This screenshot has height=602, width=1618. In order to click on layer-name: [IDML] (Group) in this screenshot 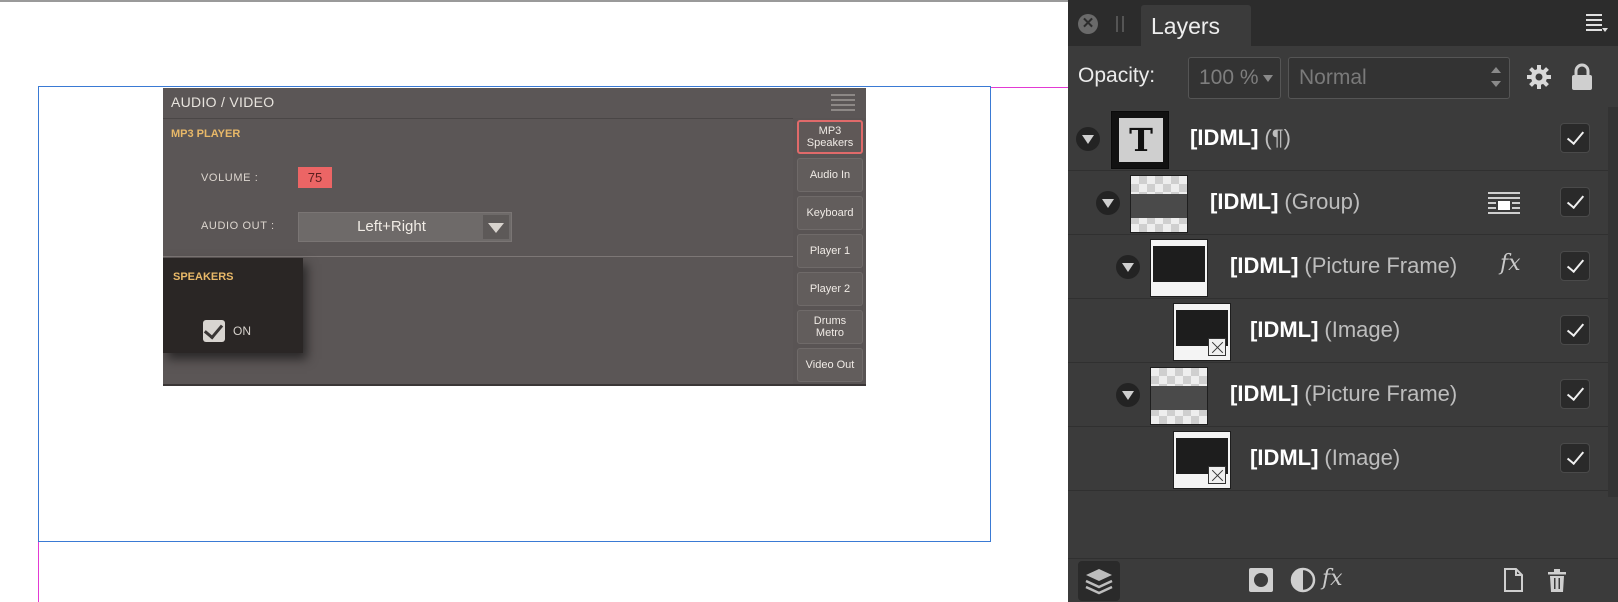, I will do `click(1285, 201)`.